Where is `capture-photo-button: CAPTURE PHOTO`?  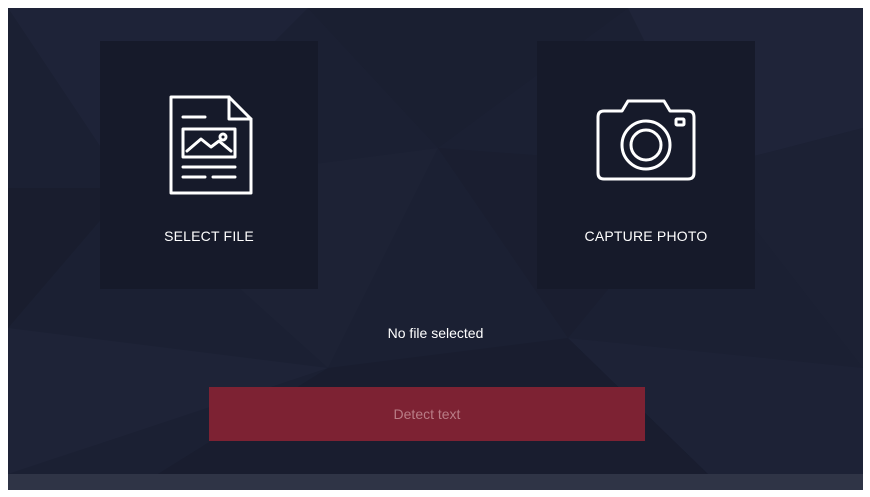
capture-photo-button: CAPTURE PHOTO is located at coordinates (646, 165).